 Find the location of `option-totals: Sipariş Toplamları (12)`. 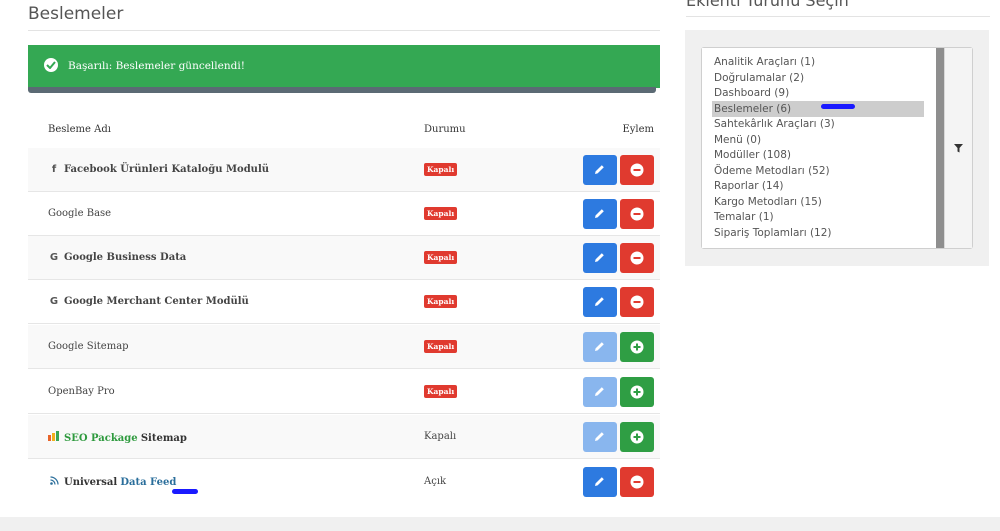

option-totals: Sipariş Toplamları (12) is located at coordinates (773, 233).